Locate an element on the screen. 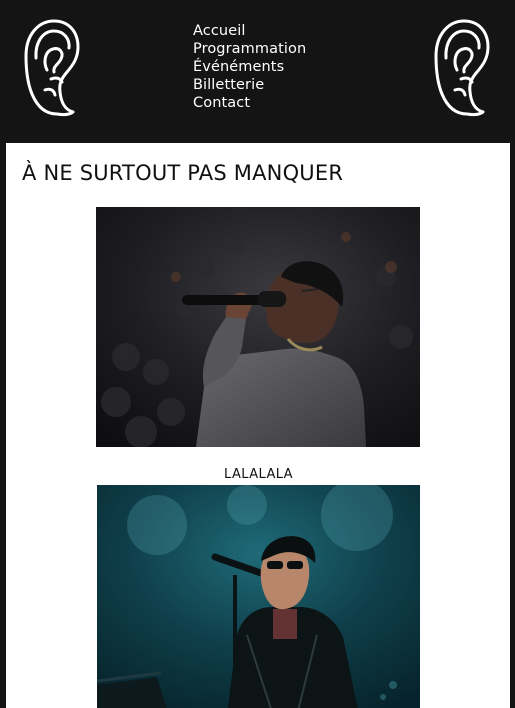  nav-link-programmation: Programmation is located at coordinates (249, 49).